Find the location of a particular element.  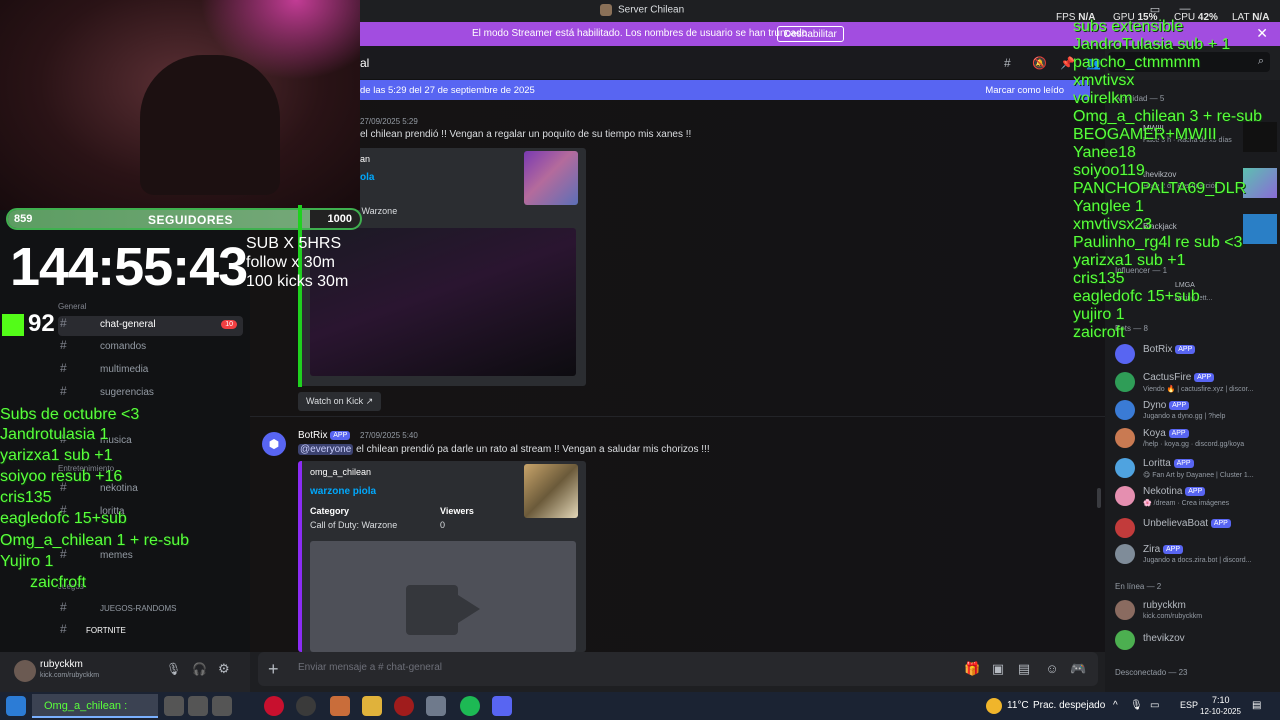

channel-header: al # 🔕 📌 👥 is located at coordinates (732, 63).